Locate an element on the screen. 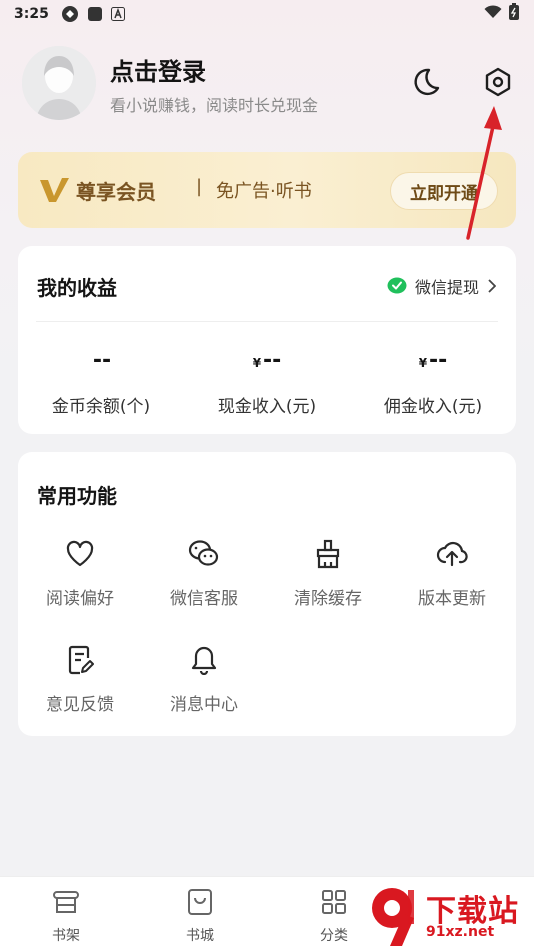  status-time: 3:25 is located at coordinates (31, 14).